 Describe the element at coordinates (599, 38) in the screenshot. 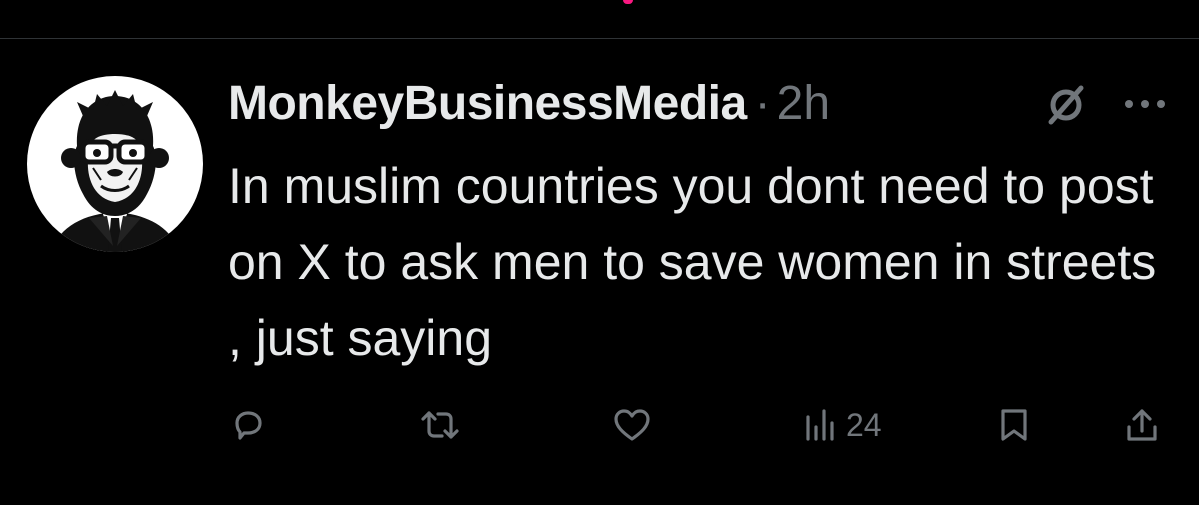

I see `divider` at that location.